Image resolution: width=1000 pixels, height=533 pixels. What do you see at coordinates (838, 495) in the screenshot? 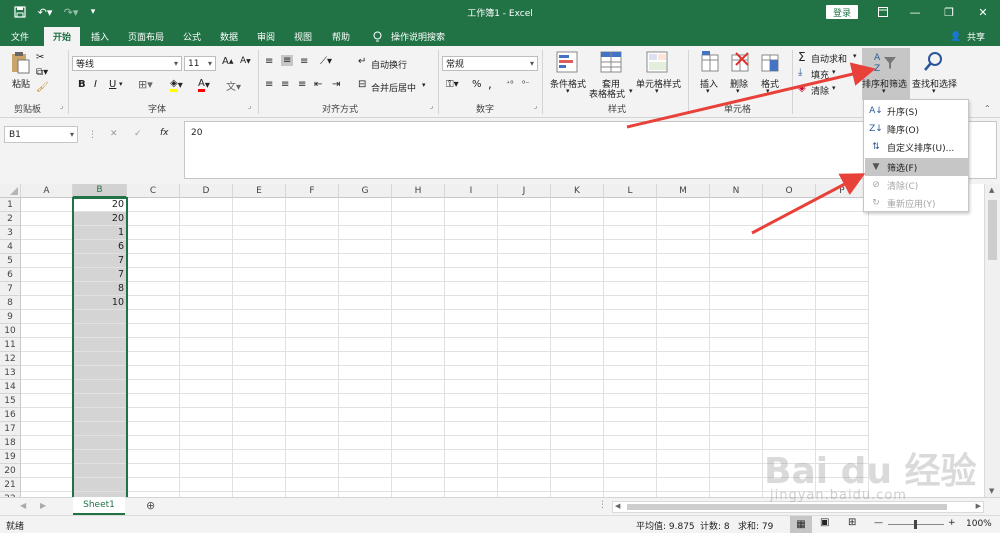
I see `watermark-url: jingyan.baidu.com` at bounding box center [838, 495].